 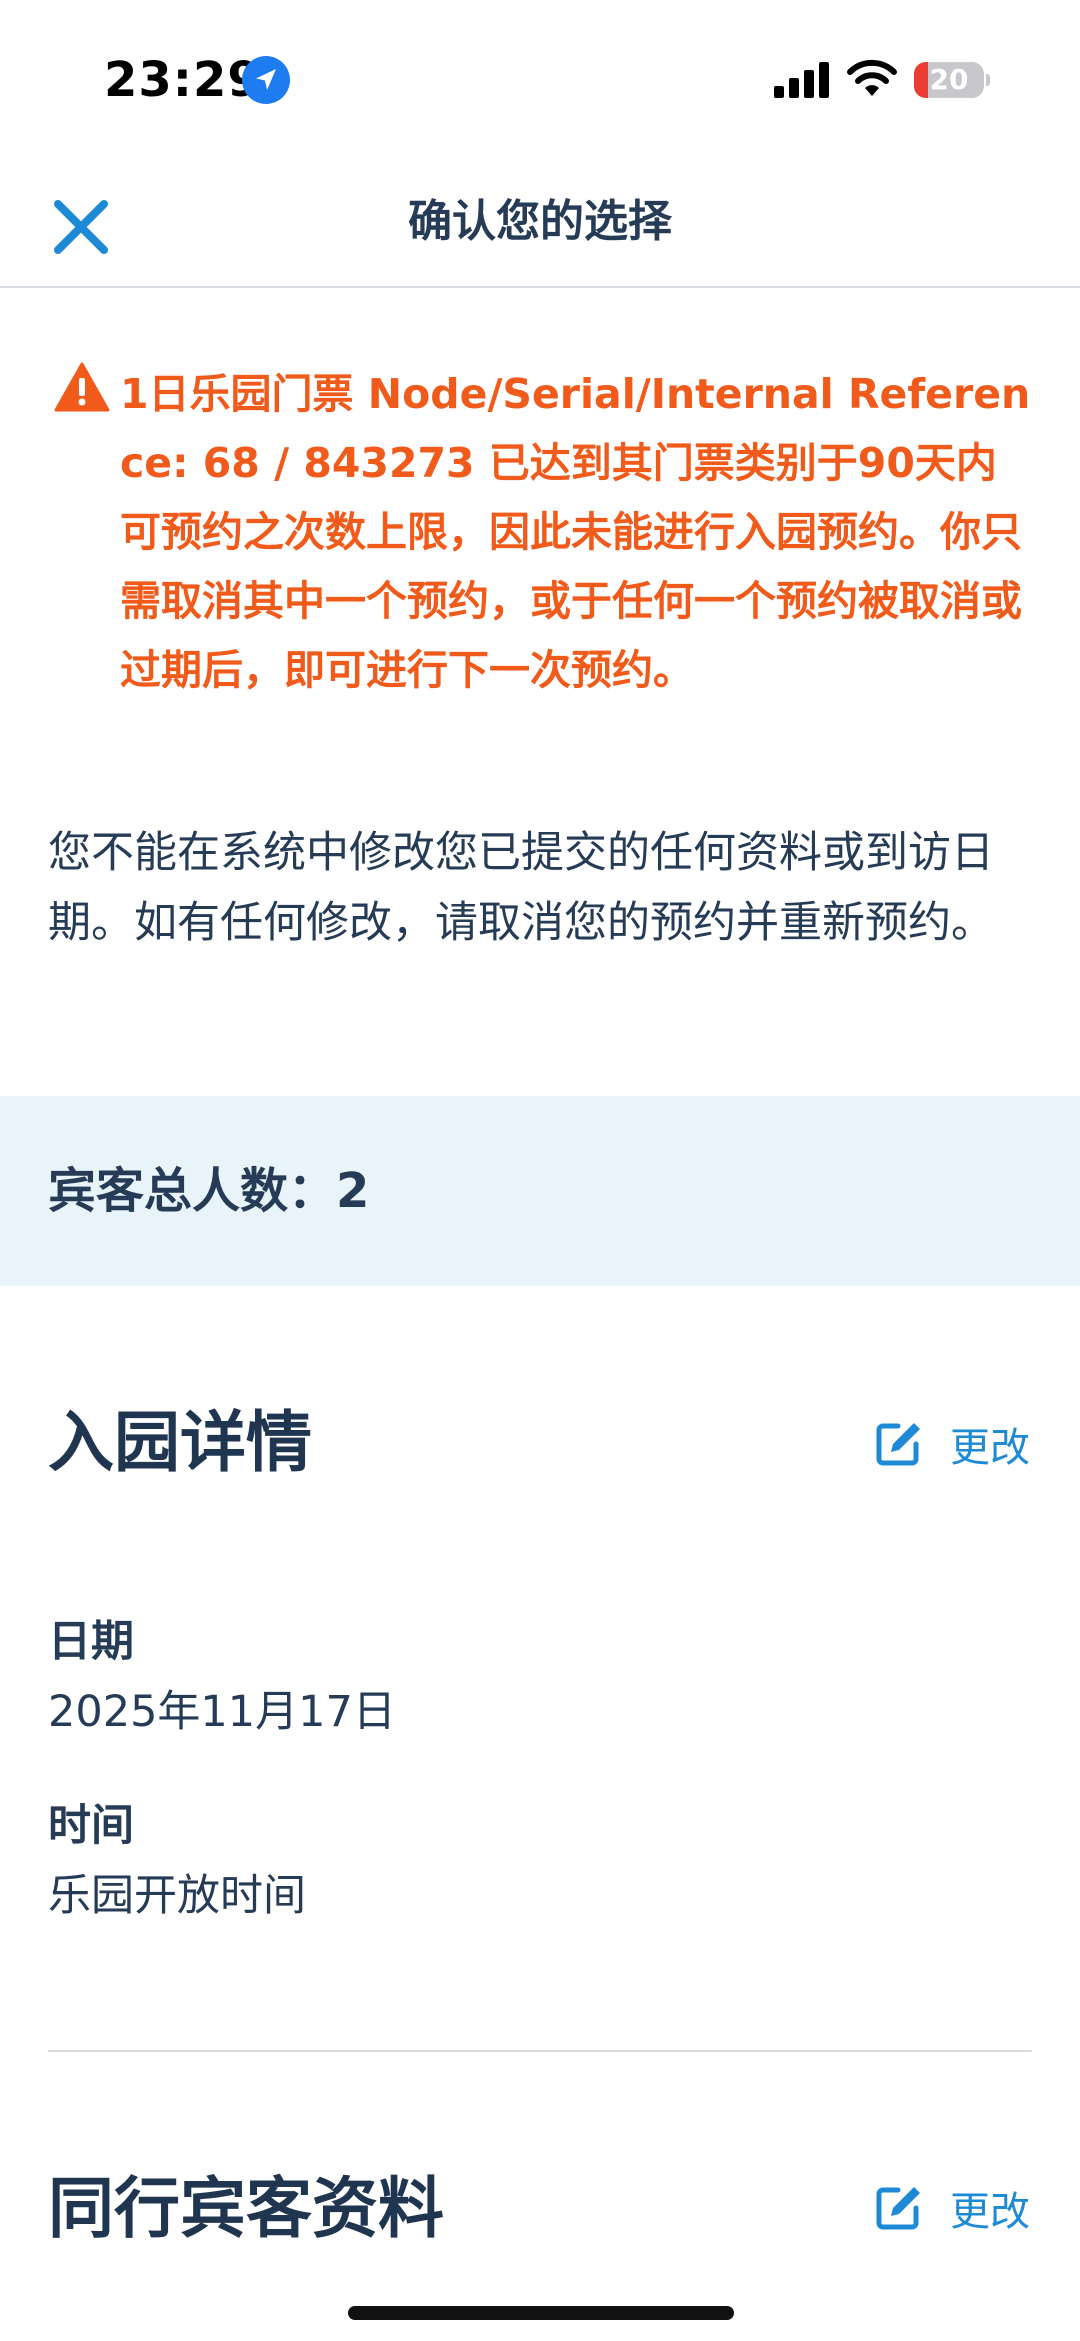 I want to click on entry-details-edit-button: 更改, so click(x=959, y=1448).